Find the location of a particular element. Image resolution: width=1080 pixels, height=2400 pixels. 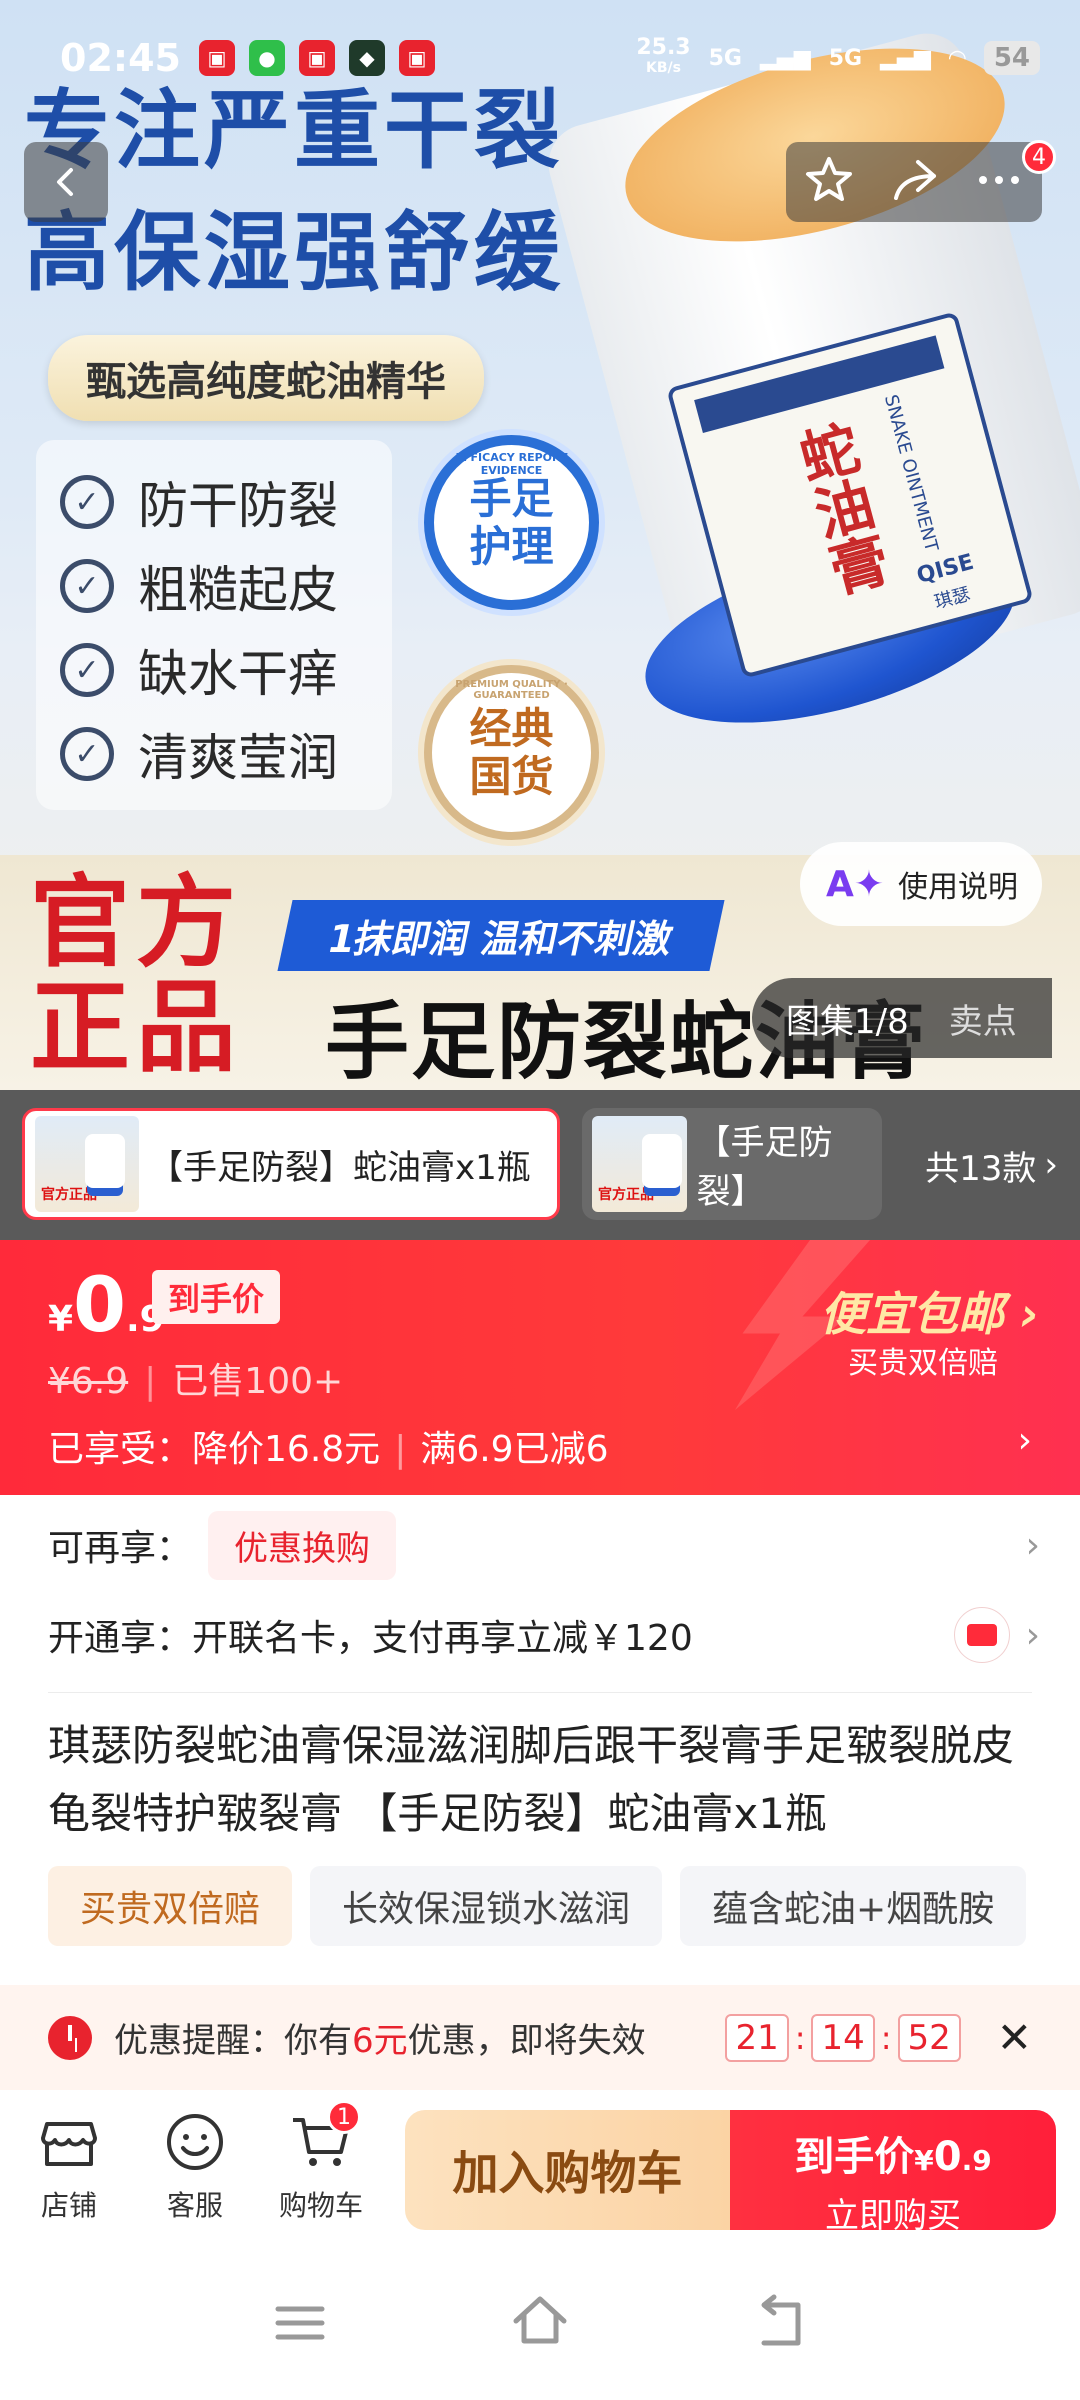

sold-count: 已售100+ is located at coordinates (258, 1381).